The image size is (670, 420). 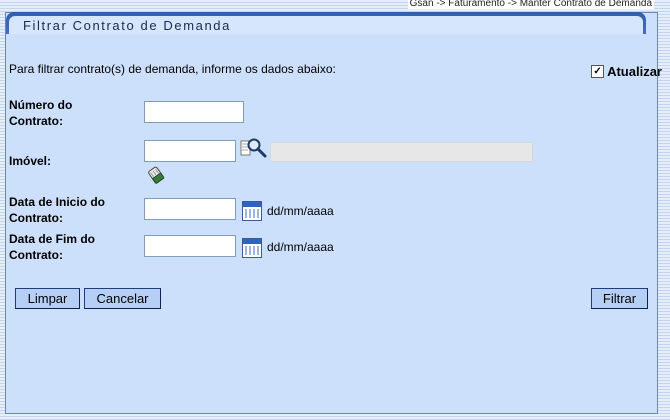 I want to click on imovel-input, so click(x=190, y=151).